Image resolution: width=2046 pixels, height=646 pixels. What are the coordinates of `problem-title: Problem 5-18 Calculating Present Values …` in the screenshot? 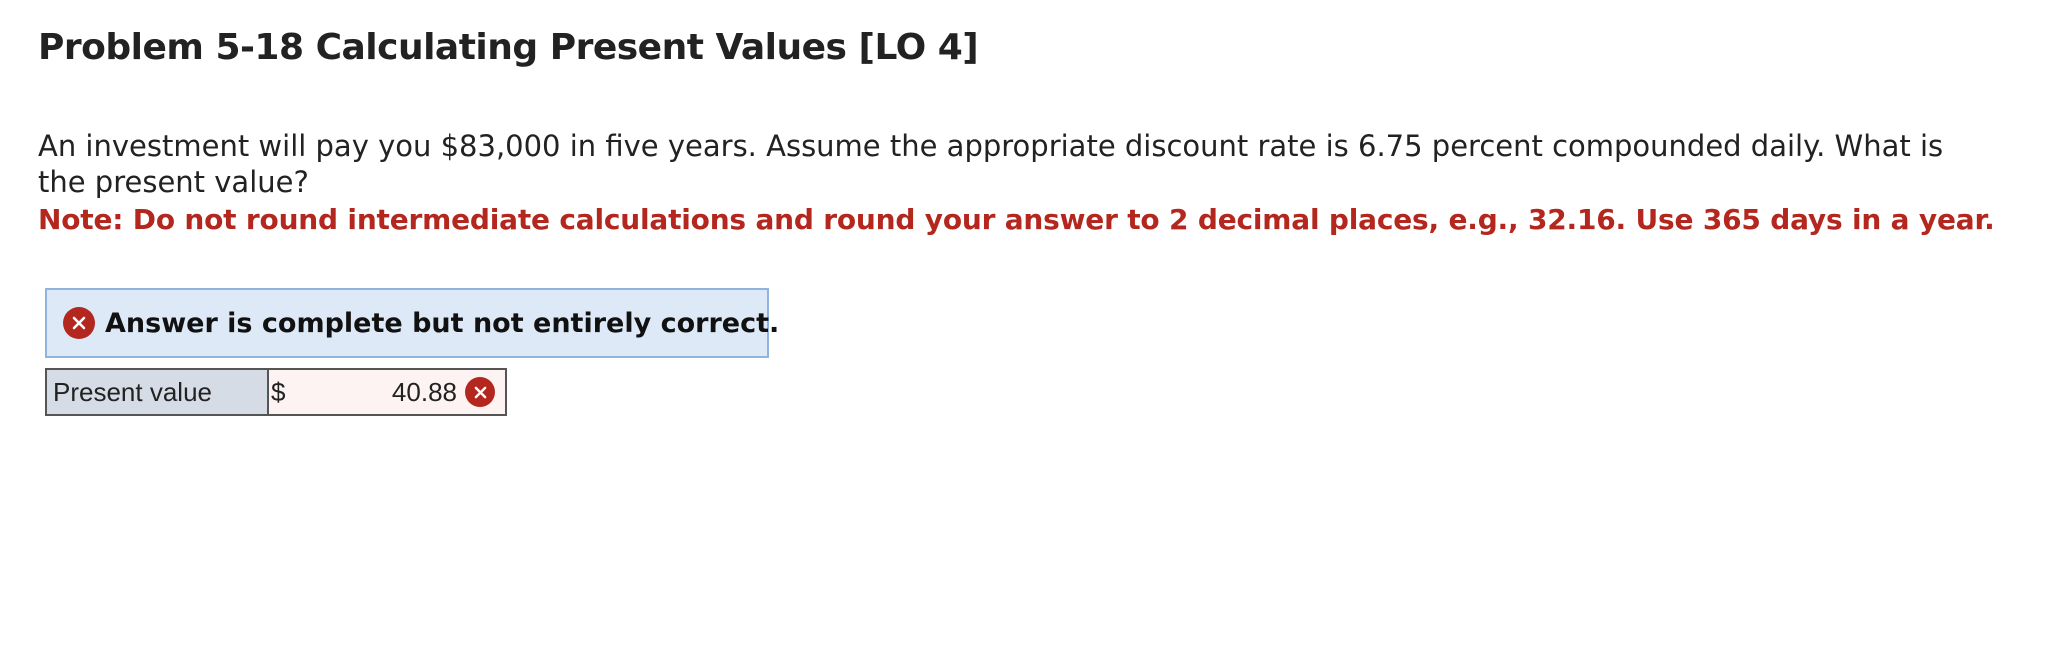 It's located at (508, 47).